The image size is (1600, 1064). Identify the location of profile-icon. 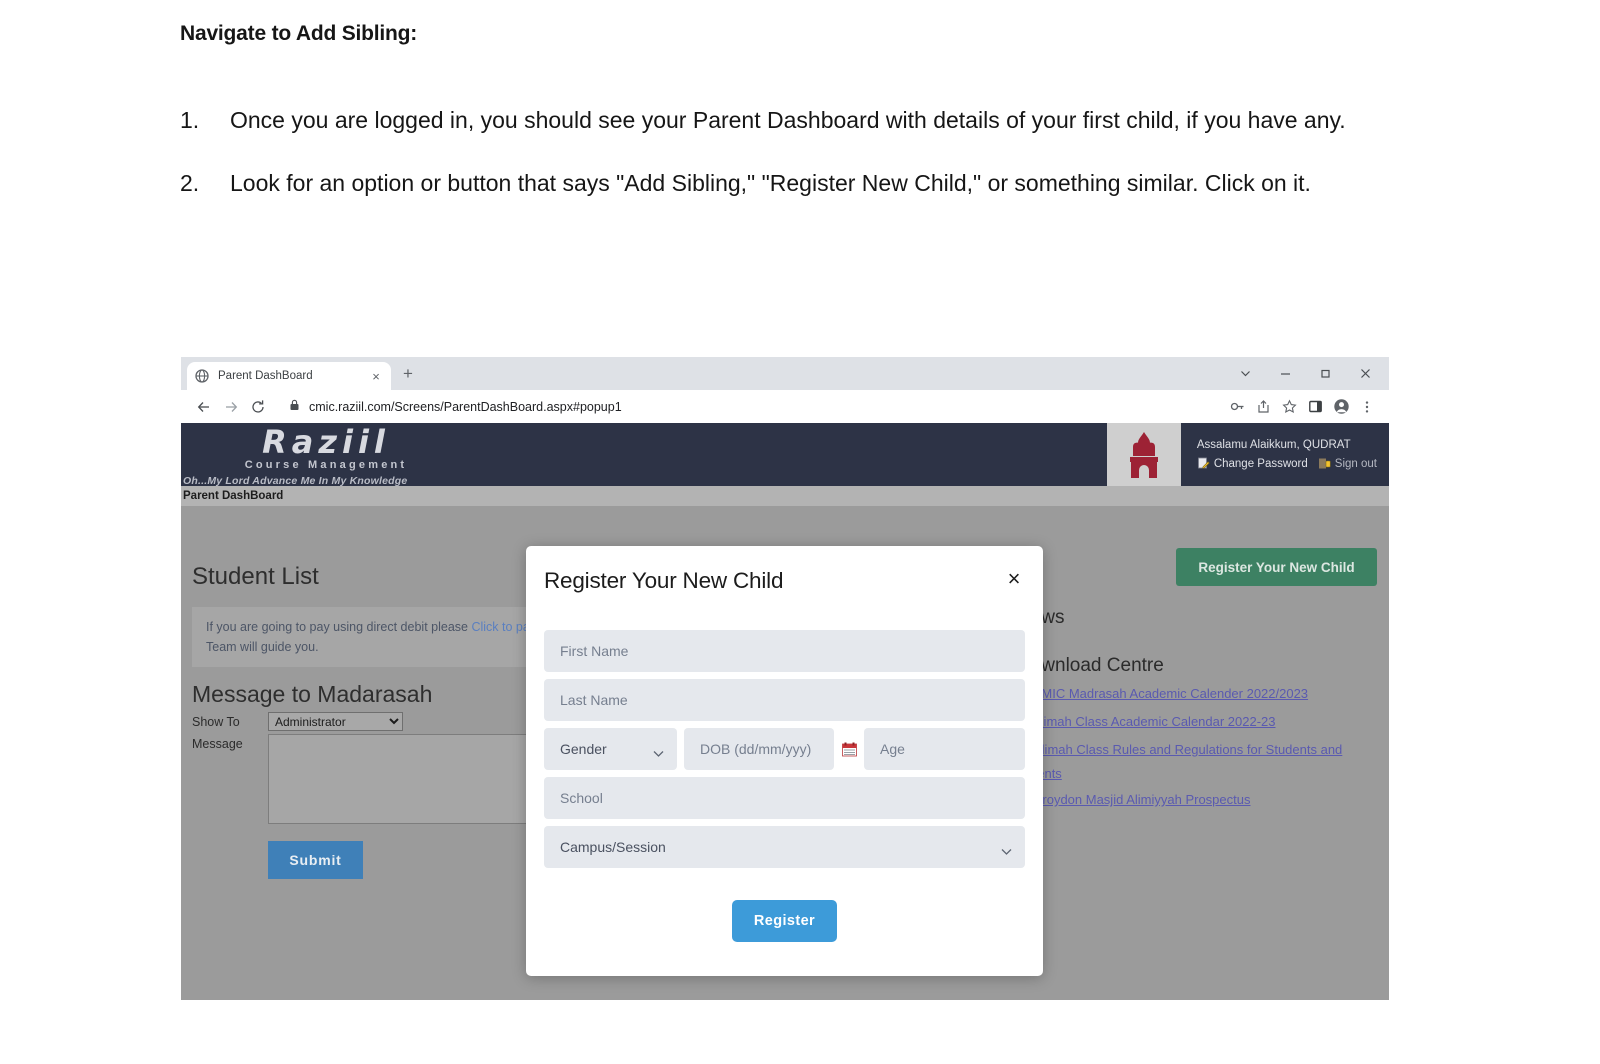
(1341, 407).